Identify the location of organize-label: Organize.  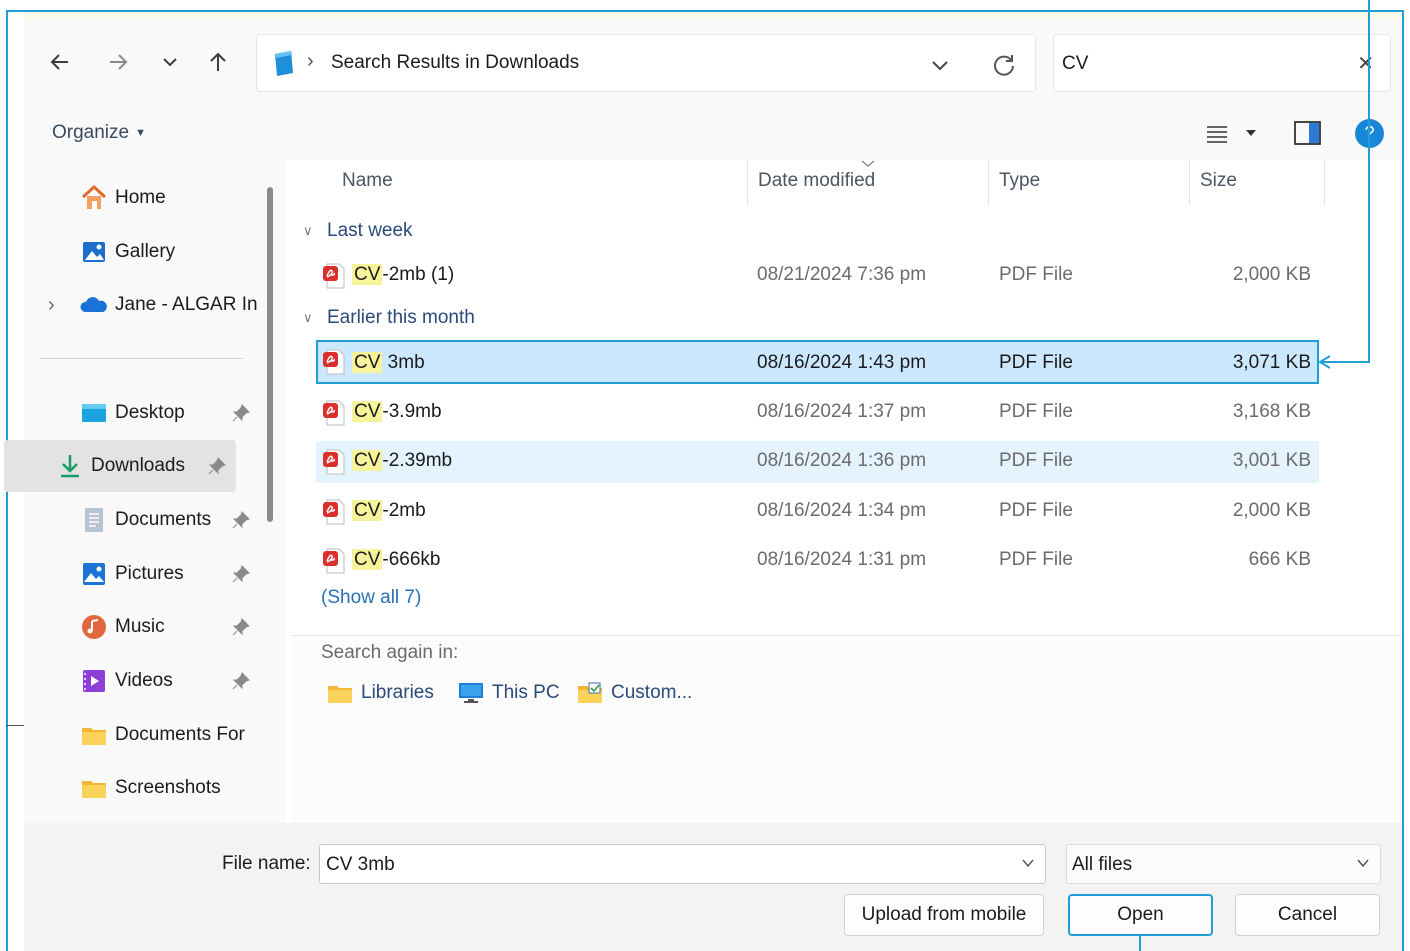
(91, 132).